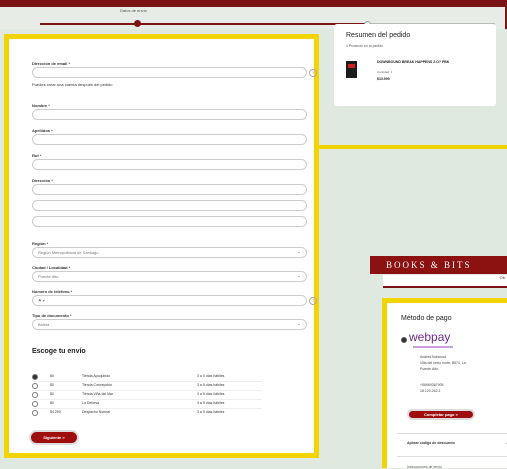 The height and width of the screenshot is (469, 507). I want to click on next-button: Siguiente >, so click(54, 437).